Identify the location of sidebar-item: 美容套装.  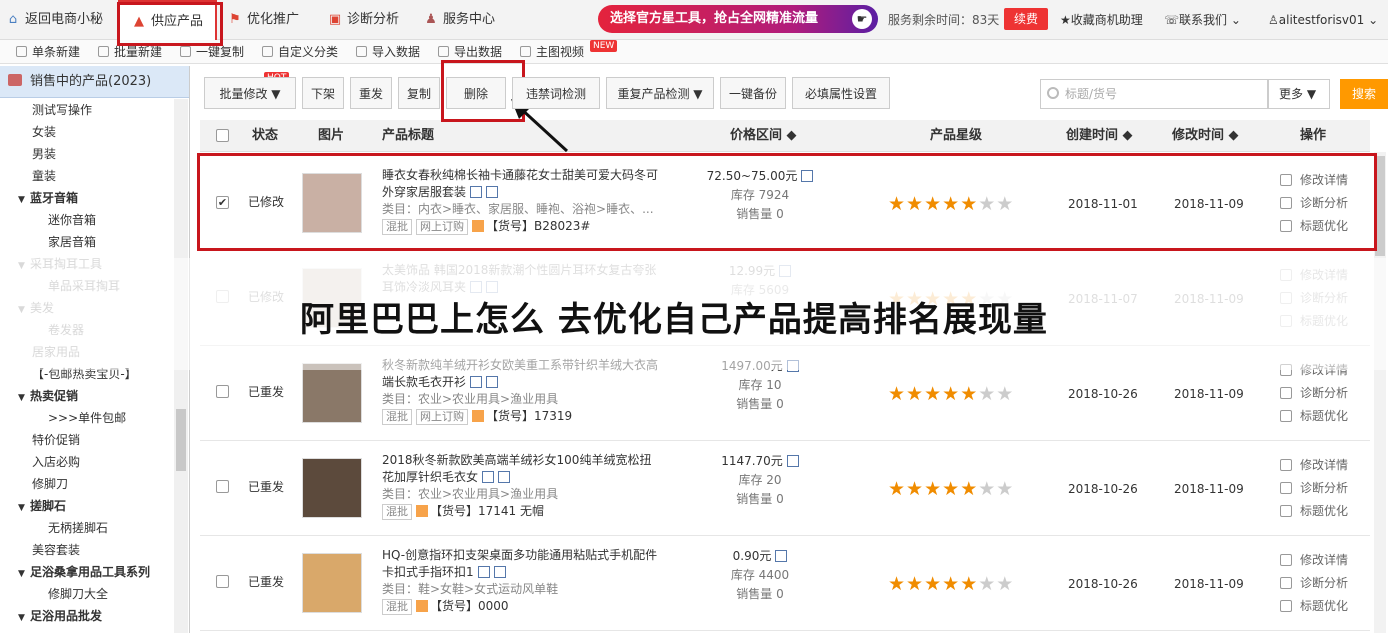
(87, 550).